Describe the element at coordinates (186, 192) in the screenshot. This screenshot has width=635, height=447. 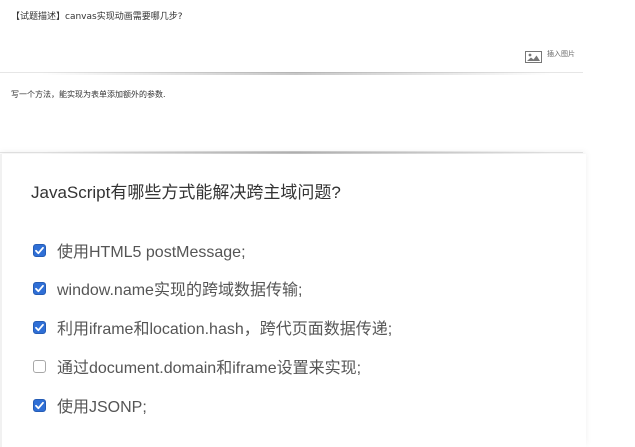
I see `question-title: JavaScript有哪些方式能解决跨主域问题?` at that location.